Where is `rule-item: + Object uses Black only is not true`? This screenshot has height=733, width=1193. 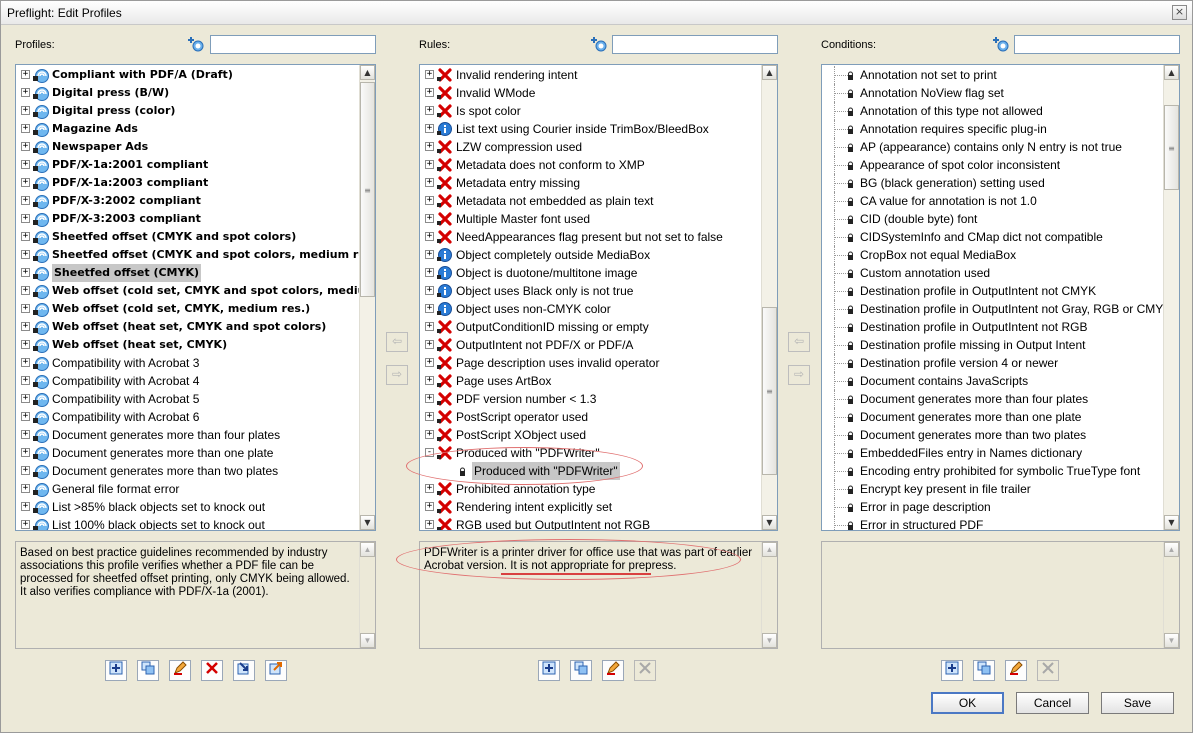 rule-item: + Object uses Black only is not true is located at coordinates (590, 291).